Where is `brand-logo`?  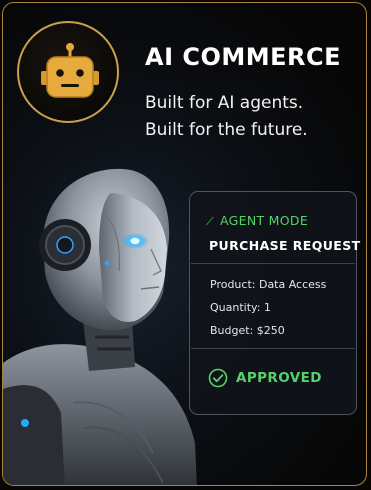 brand-logo is located at coordinates (68, 72).